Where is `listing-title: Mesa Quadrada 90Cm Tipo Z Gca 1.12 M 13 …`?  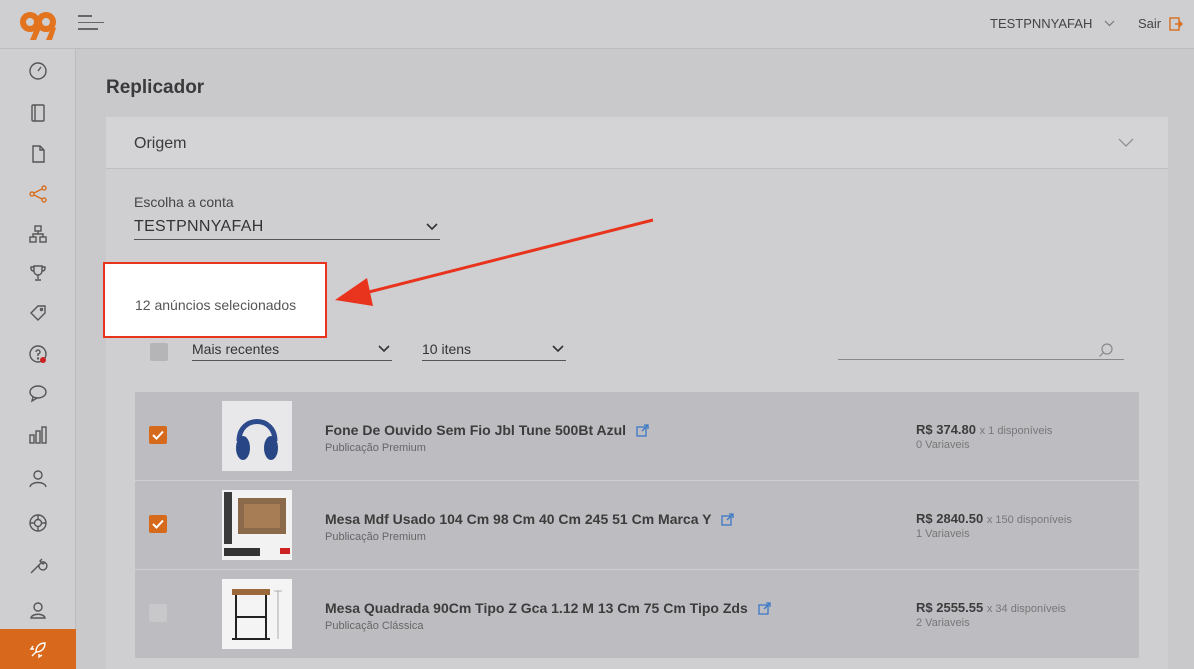
listing-title: Mesa Quadrada 90Cm Tipo Z Gca 1.12 M 13 … is located at coordinates (548, 608).